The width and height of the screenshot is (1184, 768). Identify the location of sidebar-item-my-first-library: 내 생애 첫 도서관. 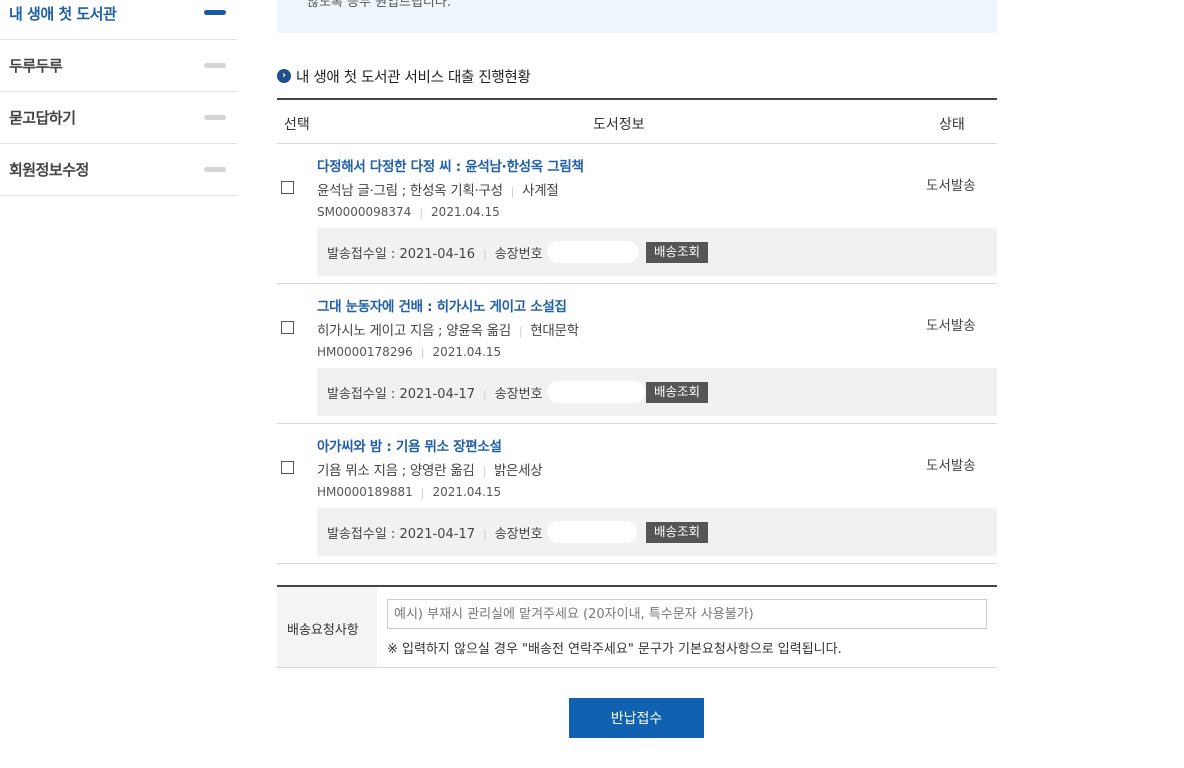
(118, 20).